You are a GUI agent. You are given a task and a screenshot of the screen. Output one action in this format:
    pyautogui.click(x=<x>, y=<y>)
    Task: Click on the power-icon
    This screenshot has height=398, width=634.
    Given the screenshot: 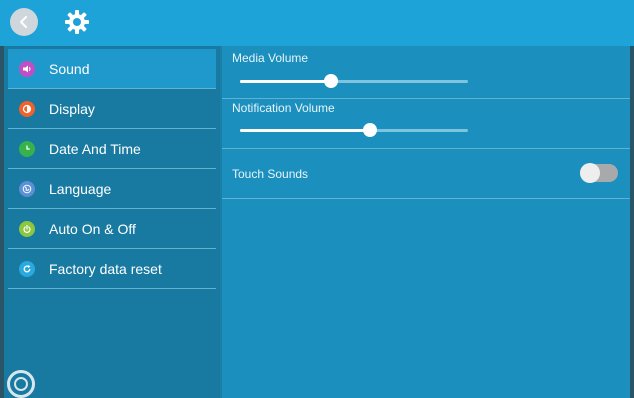 What is the action you would take?
    pyautogui.click(x=27, y=229)
    